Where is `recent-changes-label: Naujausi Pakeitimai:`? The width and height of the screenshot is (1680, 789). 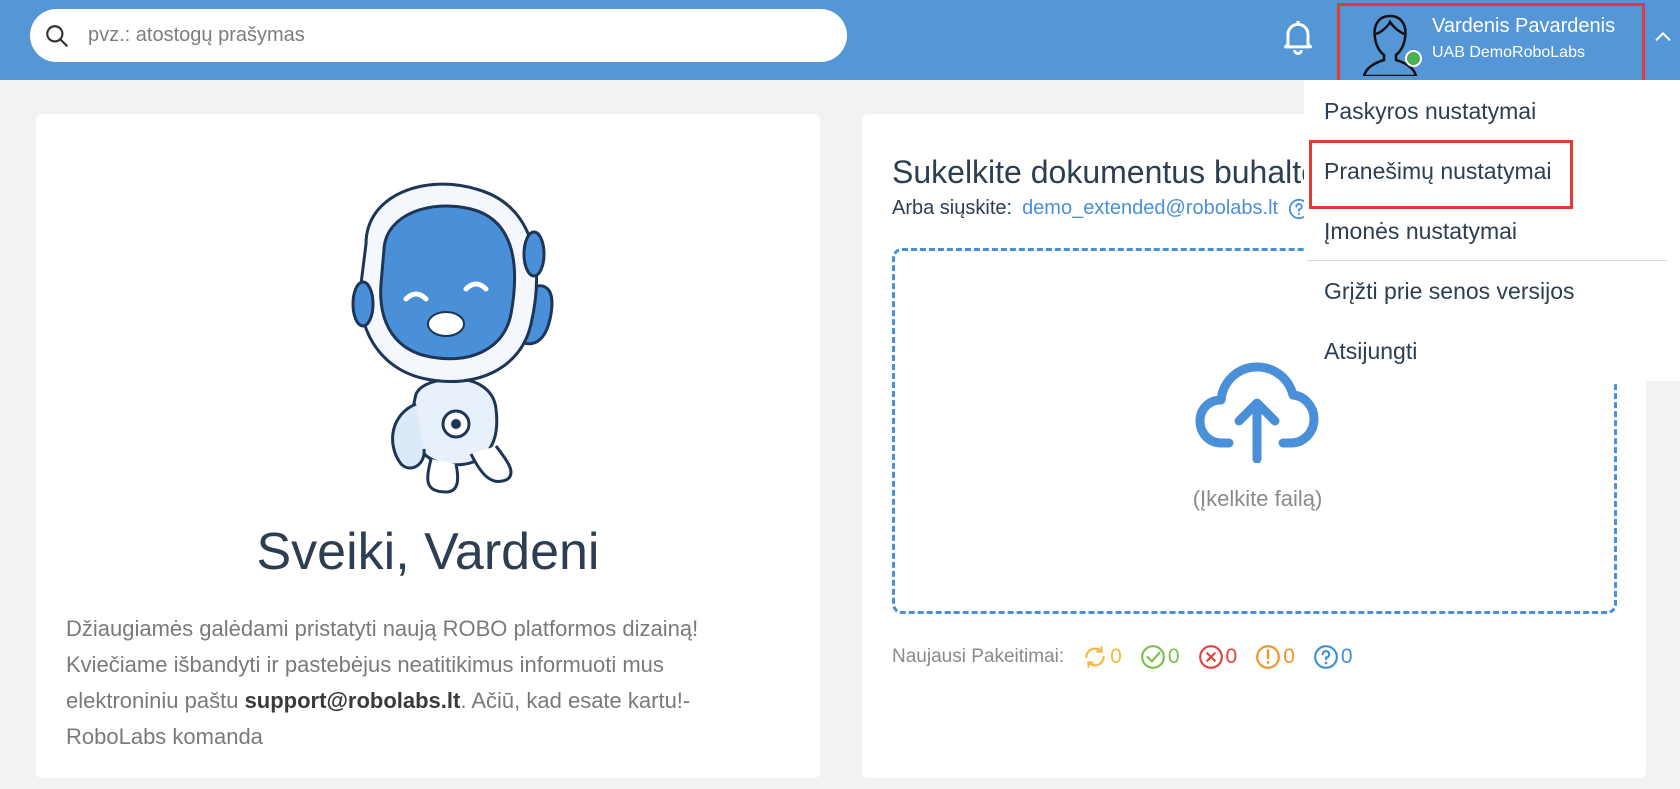
recent-changes-label: Naujausi Pakeitimai: is located at coordinates (978, 656).